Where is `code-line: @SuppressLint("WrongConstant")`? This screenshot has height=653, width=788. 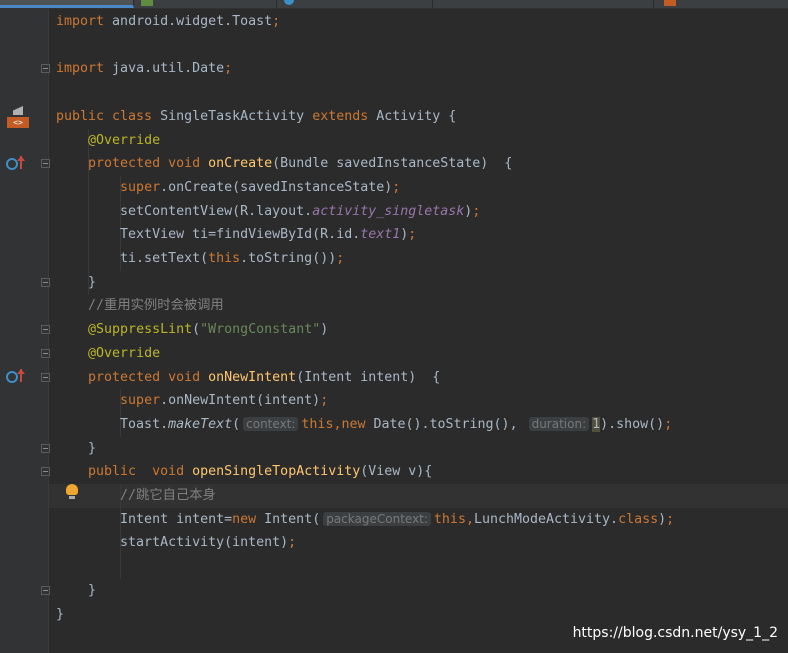 code-line: @SuppressLint("WrongConstant") is located at coordinates (192, 330).